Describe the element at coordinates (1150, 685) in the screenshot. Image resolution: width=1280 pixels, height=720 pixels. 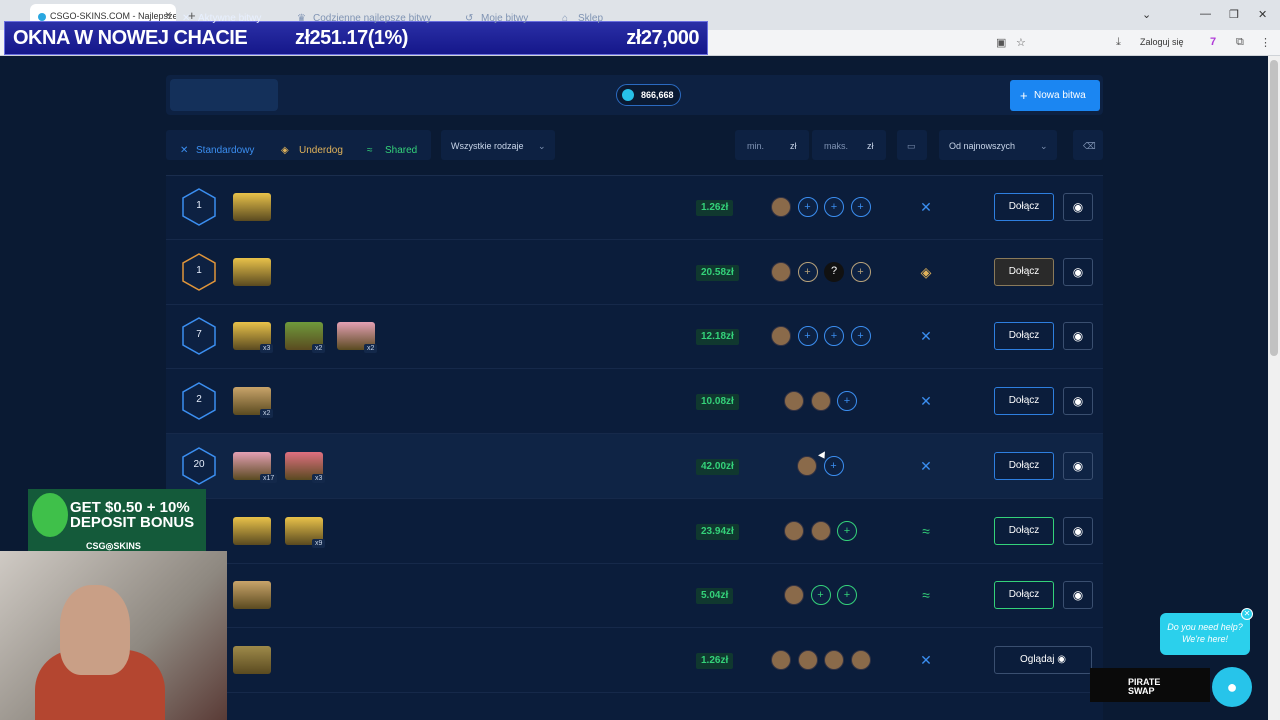
I see `pirateswap-logo: PIRATE SWAP` at that location.